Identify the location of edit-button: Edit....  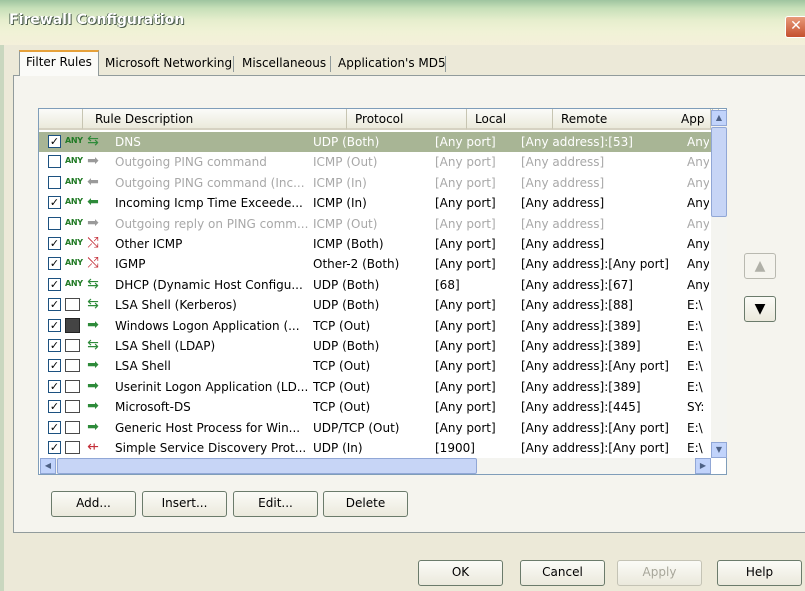
(275, 504).